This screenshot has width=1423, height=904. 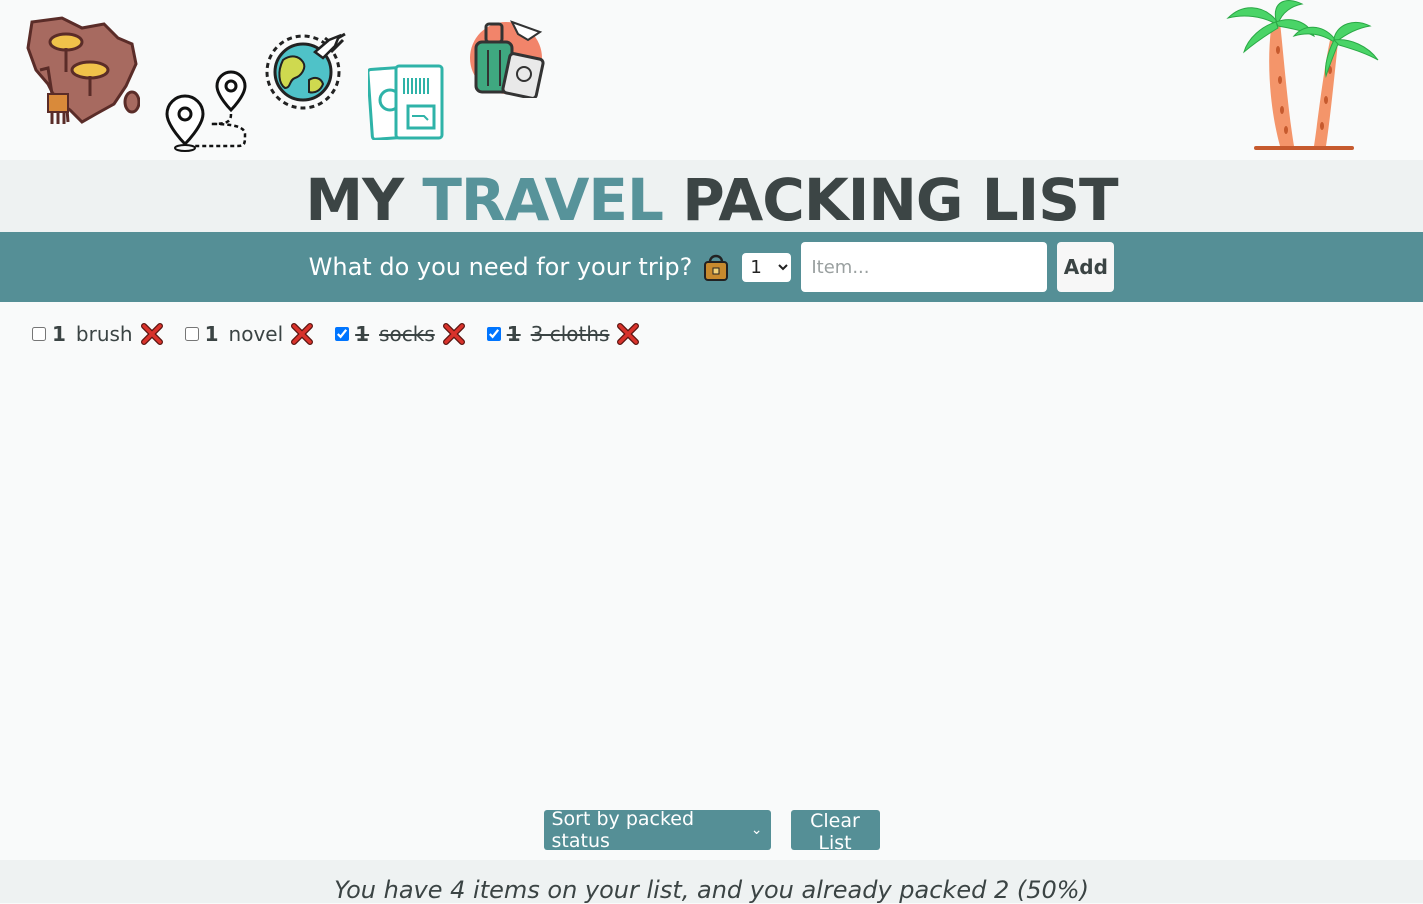 What do you see at coordinates (835, 832) in the screenshot?
I see `clear-list-button: Clear List` at bounding box center [835, 832].